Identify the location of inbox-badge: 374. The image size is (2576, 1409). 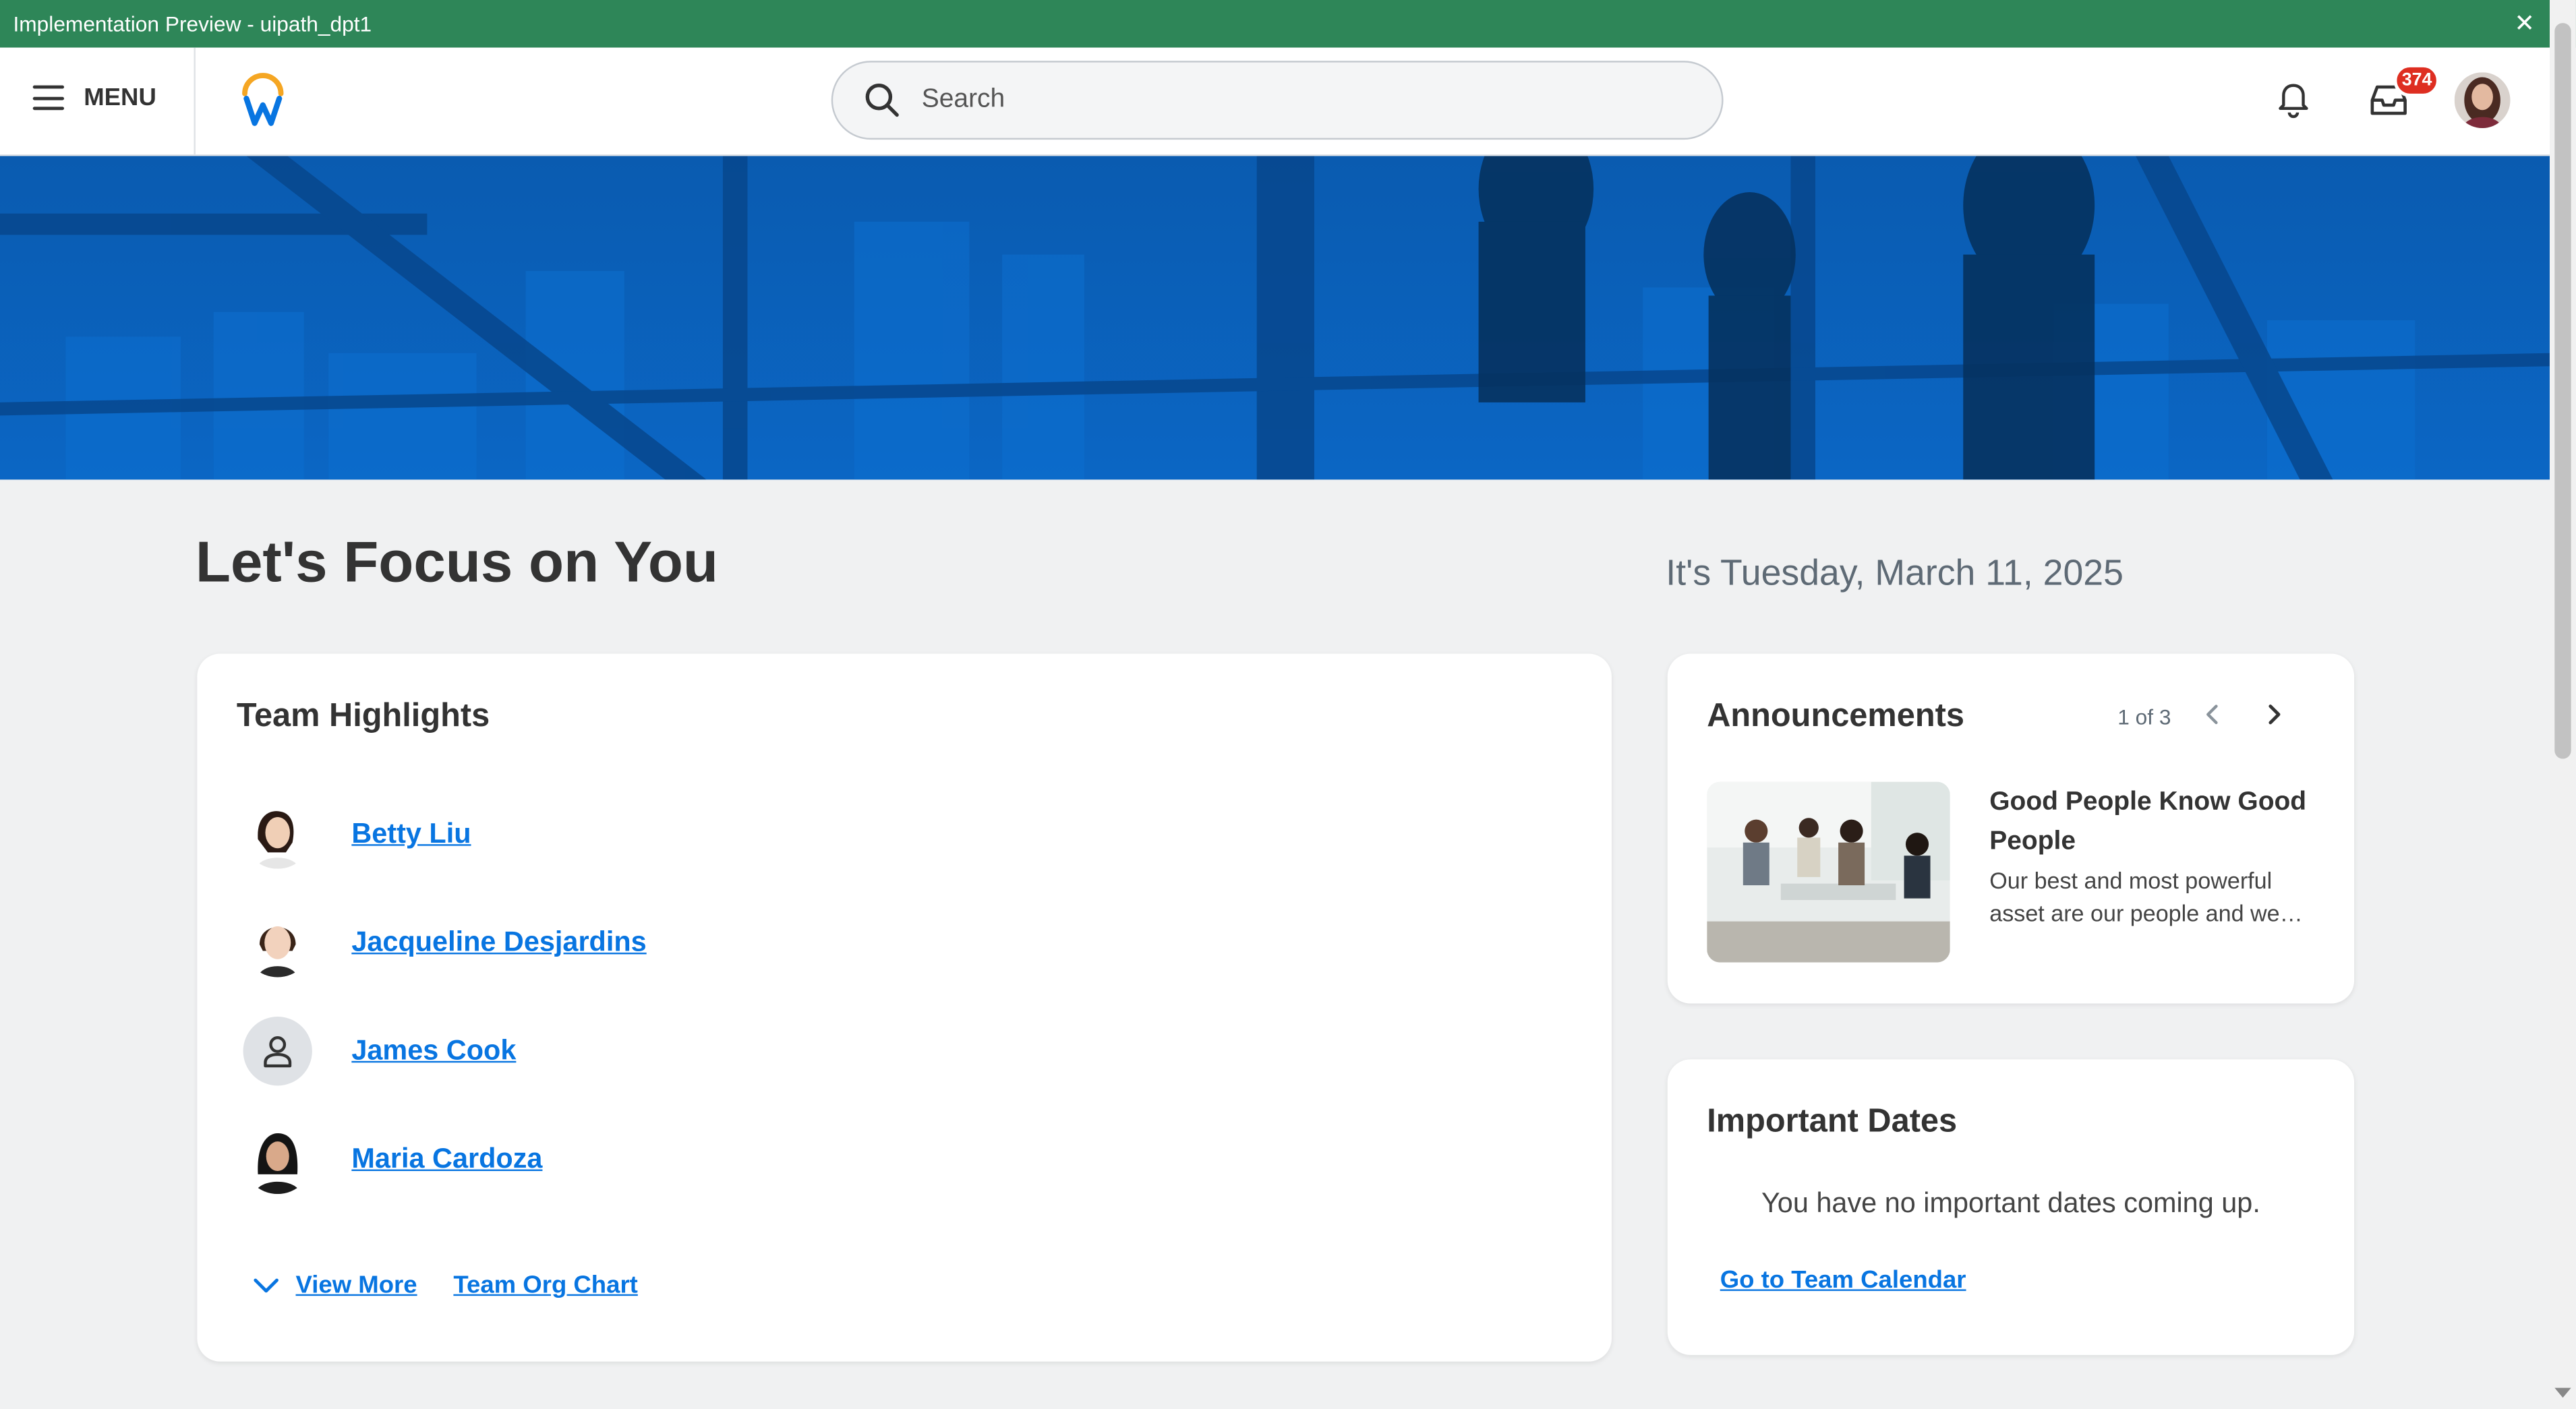
(2417, 80).